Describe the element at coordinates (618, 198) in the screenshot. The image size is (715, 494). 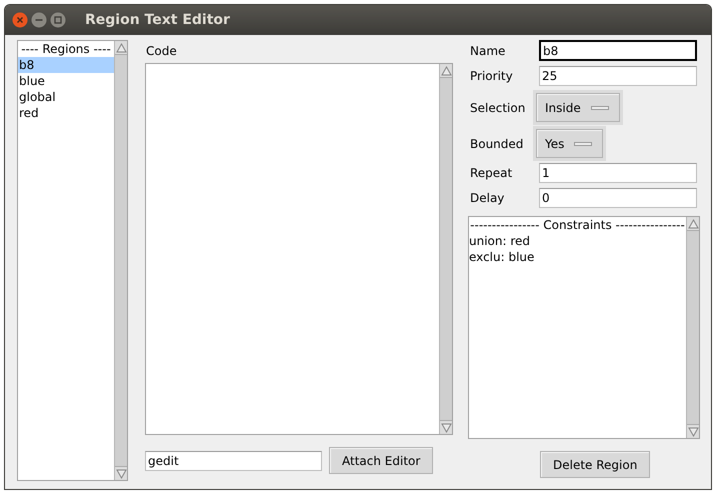
I see `input-field: 0` at that location.